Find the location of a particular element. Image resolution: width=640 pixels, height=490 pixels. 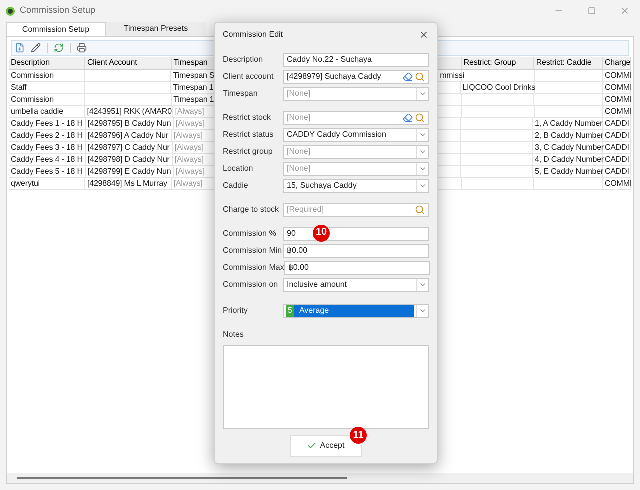

notes-field is located at coordinates (326, 387).